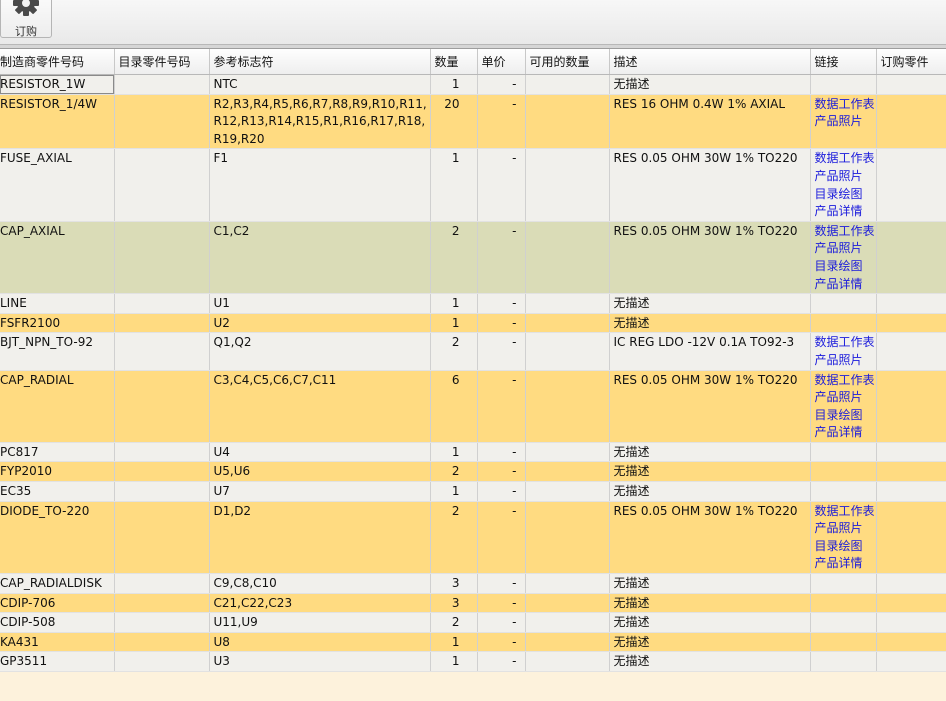 Image resolution: width=946 pixels, height=701 pixels. What do you see at coordinates (843, 62) in the screenshot?
I see `col-header-links: 链接` at bounding box center [843, 62].